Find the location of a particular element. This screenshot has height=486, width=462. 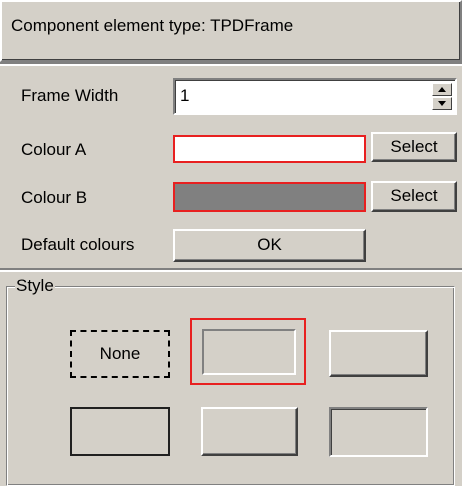

arrow-up-icon is located at coordinates (442, 89).